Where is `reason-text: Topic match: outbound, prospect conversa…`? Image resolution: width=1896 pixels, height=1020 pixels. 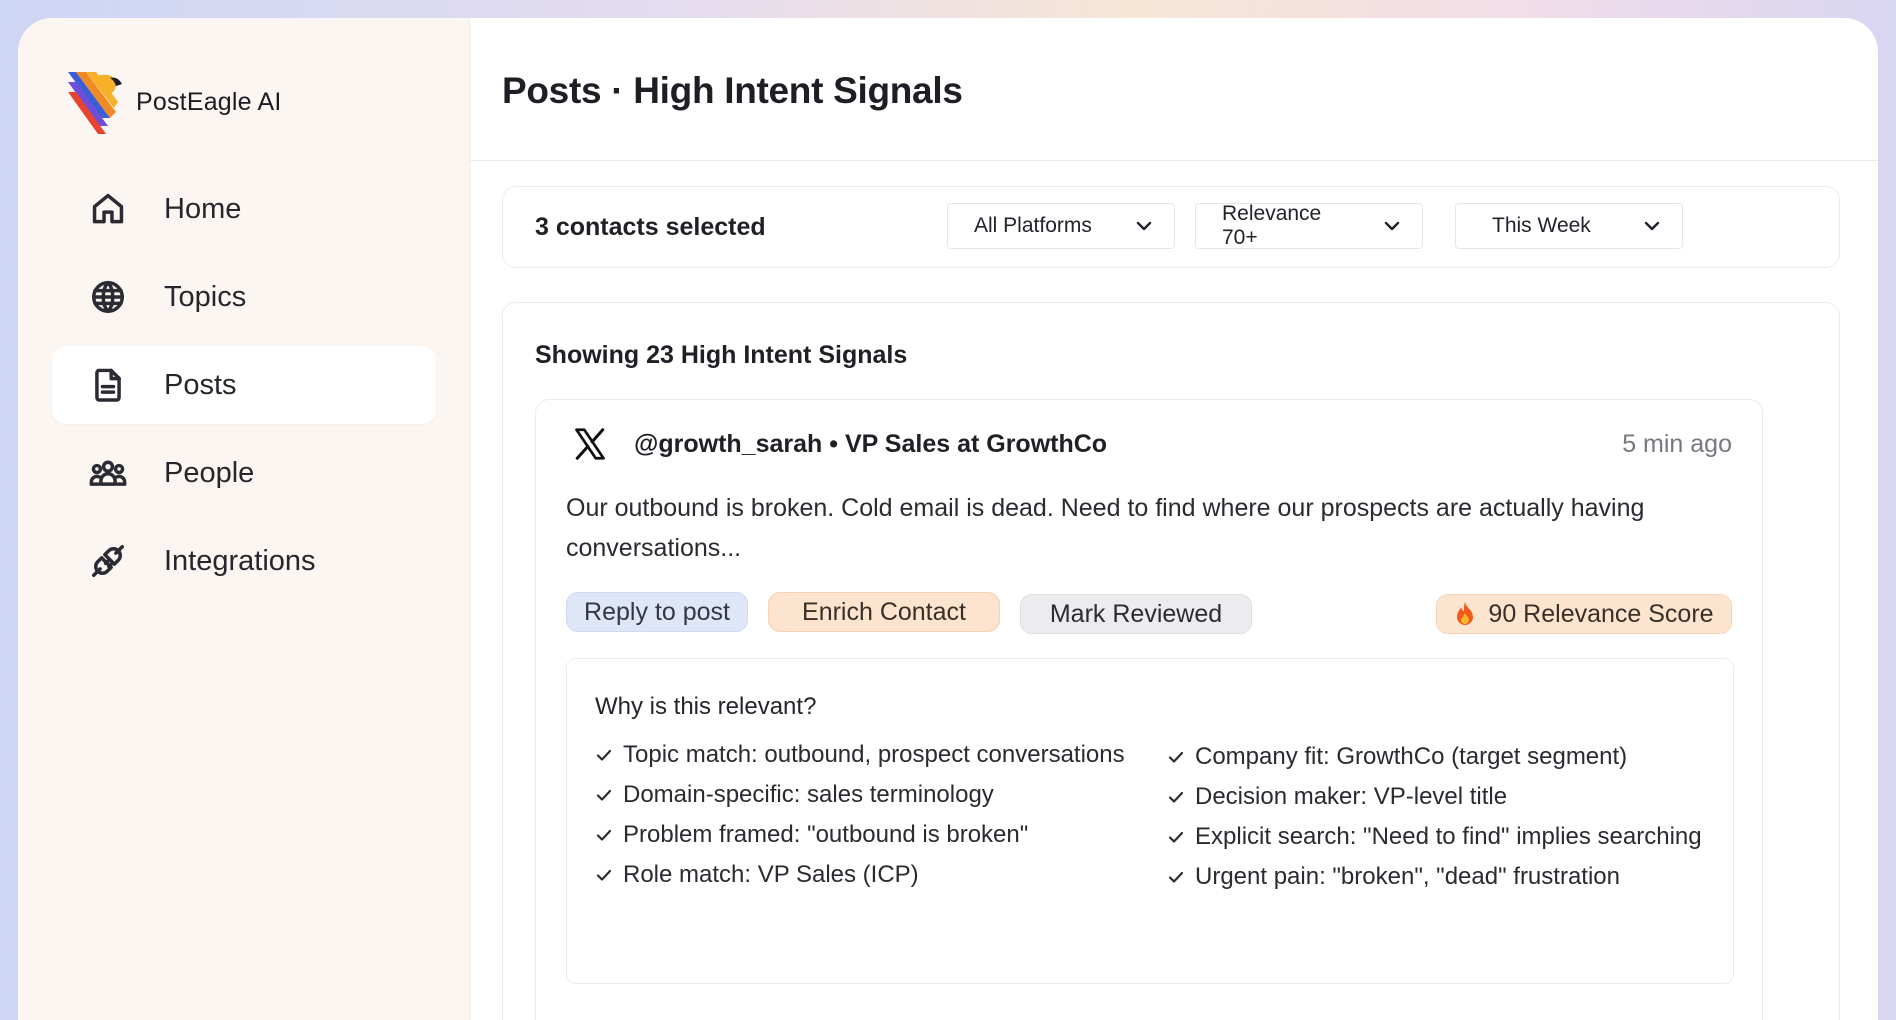 reason-text: Topic match: outbound, prospect conversa… is located at coordinates (874, 754).